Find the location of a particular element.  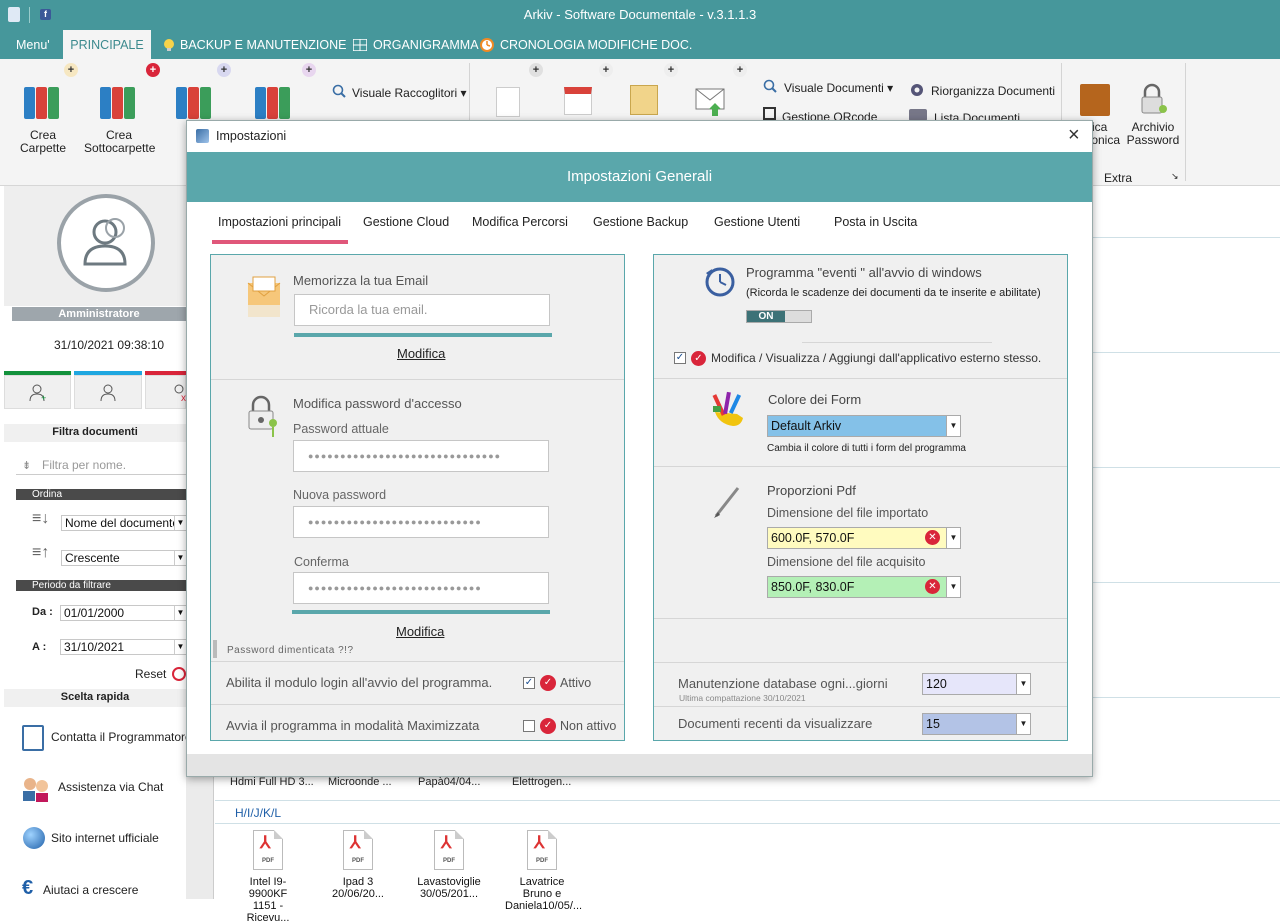

crea-sottocarpette-button: Crea Sottocarpette is located at coordinates (119, 142).